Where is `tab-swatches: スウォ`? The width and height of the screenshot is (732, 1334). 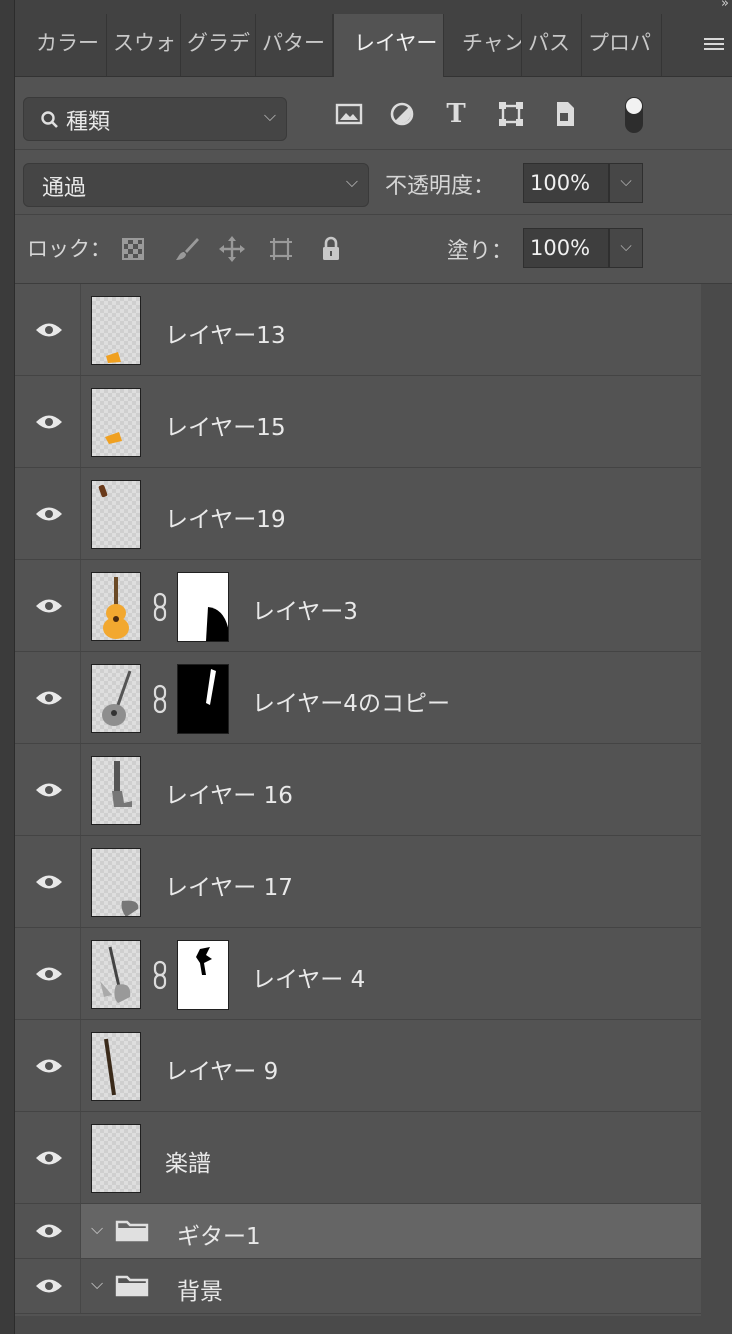 tab-swatches: スウォ is located at coordinates (144, 45).